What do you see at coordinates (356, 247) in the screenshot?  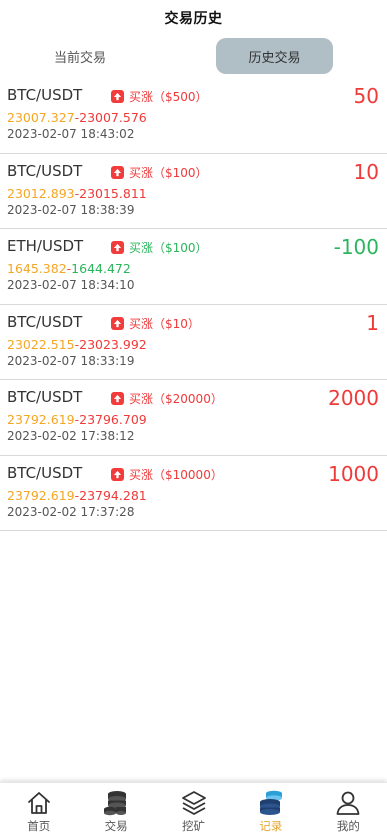 I see `profit-amount: -100` at bounding box center [356, 247].